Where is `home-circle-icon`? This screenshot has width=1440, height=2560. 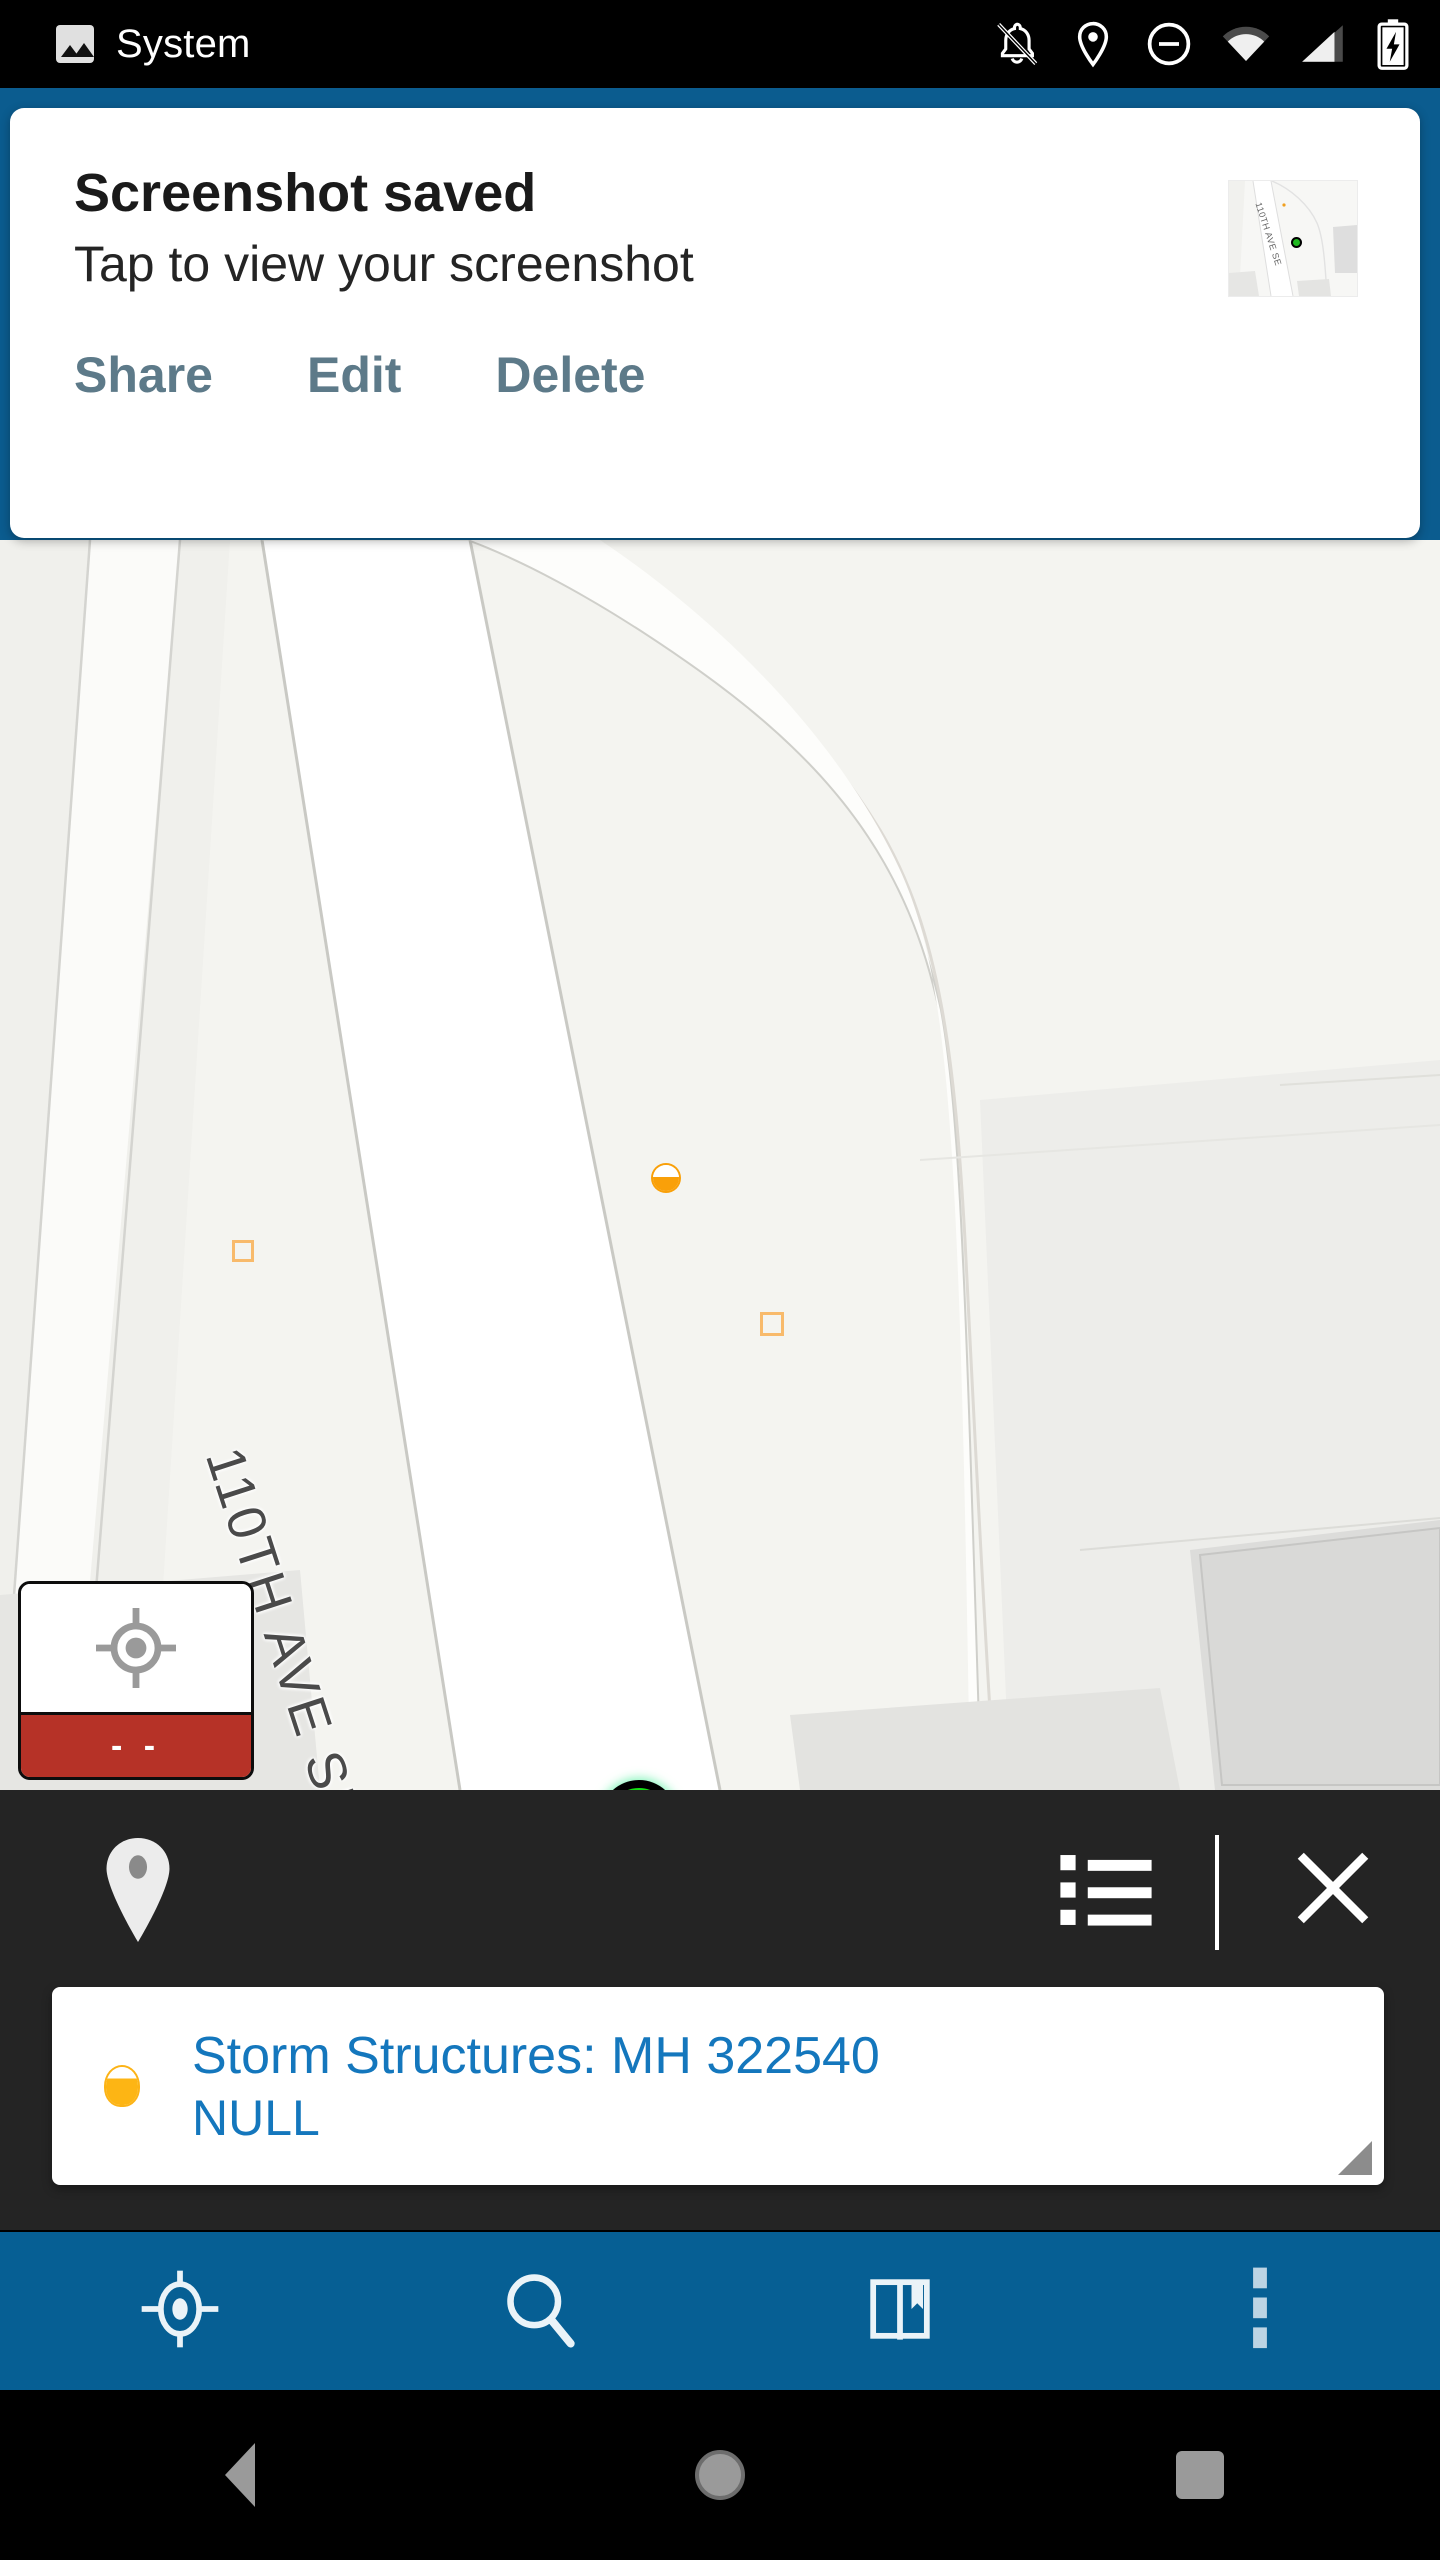 home-circle-icon is located at coordinates (720, 2475).